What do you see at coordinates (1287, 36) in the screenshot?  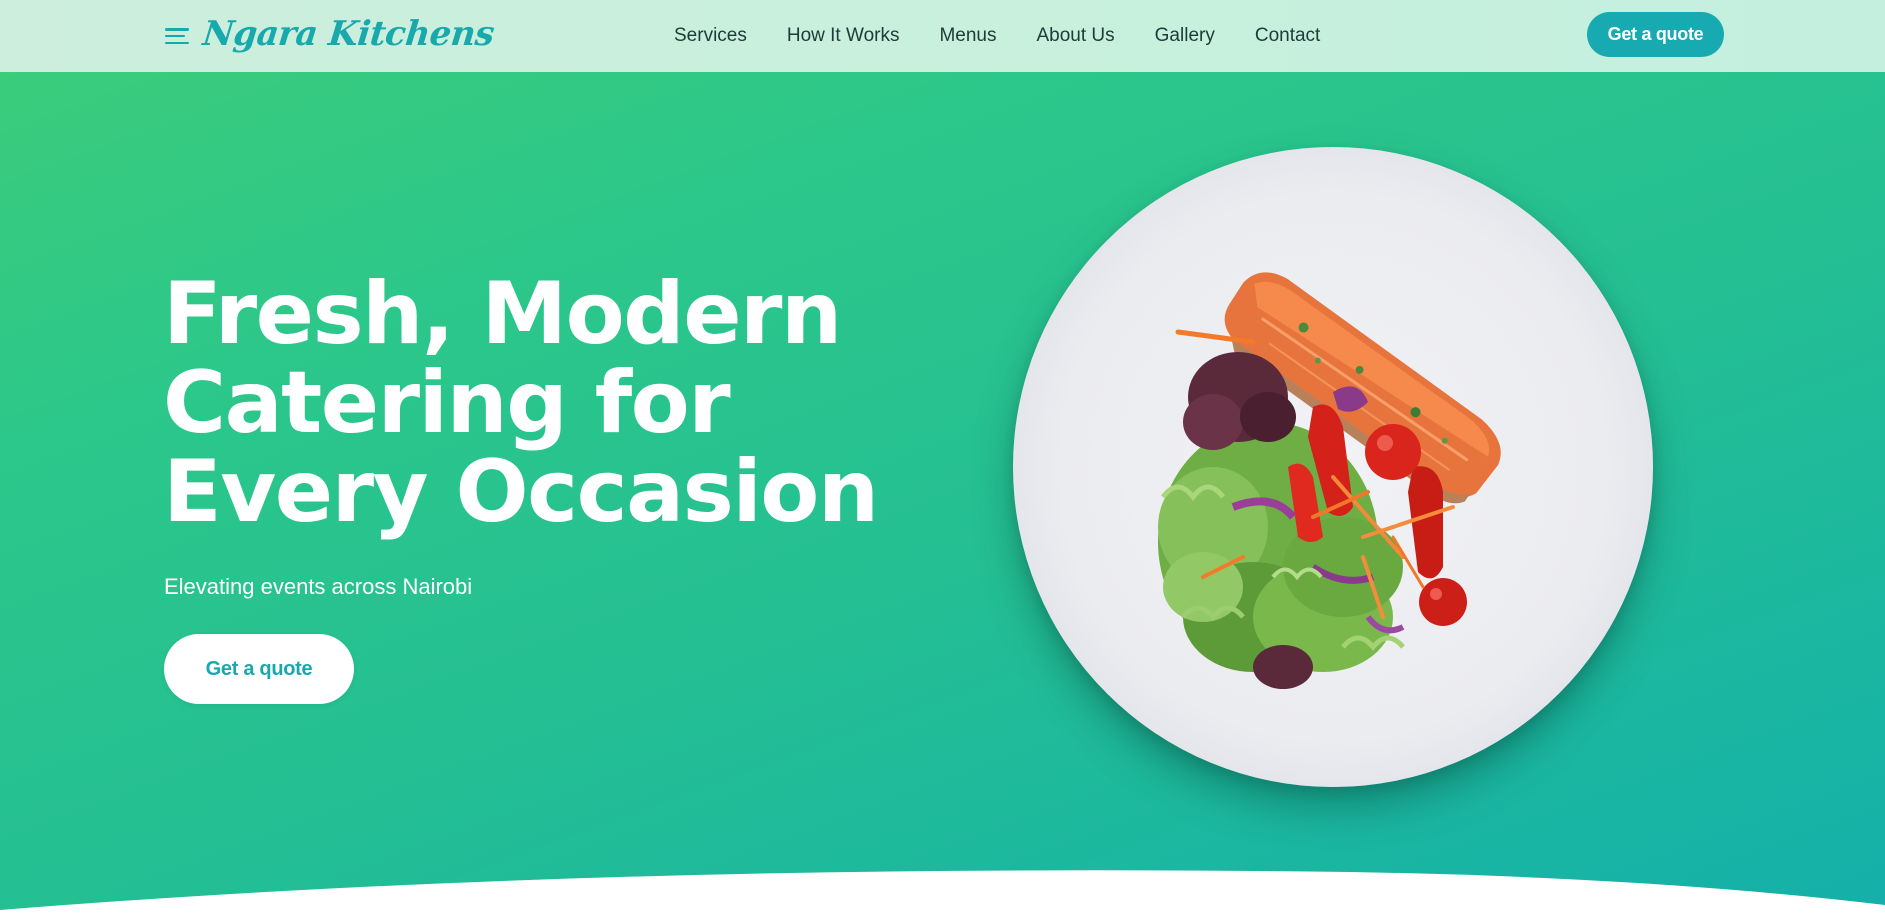 I see `nav-link-contact: Contact` at bounding box center [1287, 36].